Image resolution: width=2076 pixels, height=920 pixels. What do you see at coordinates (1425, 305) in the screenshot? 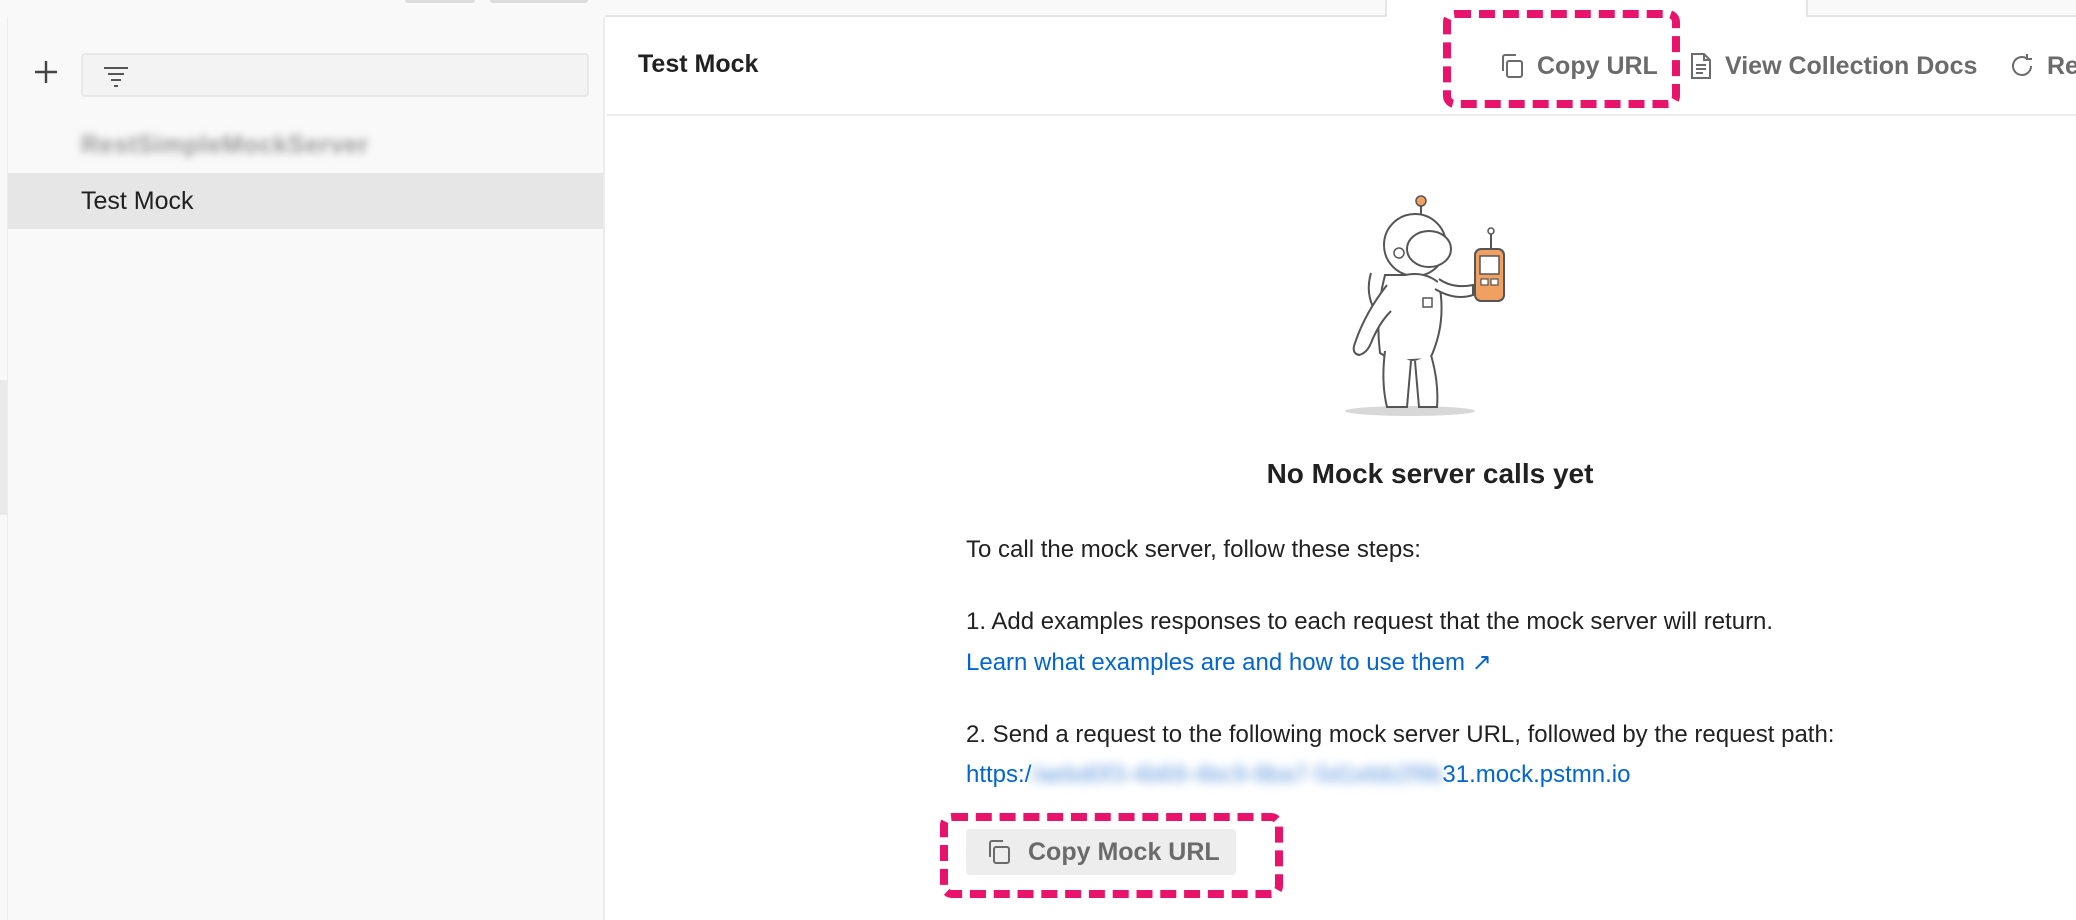
I see `astronaut-illustration` at bounding box center [1425, 305].